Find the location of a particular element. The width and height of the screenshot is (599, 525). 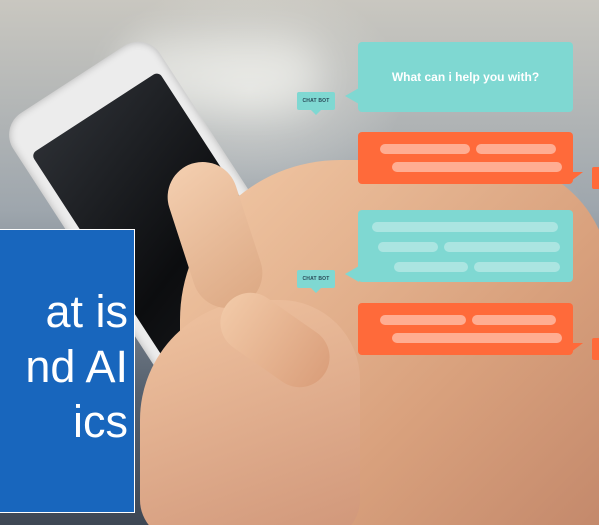

bot-question-text: What can i help you with? is located at coordinates (465, 77).